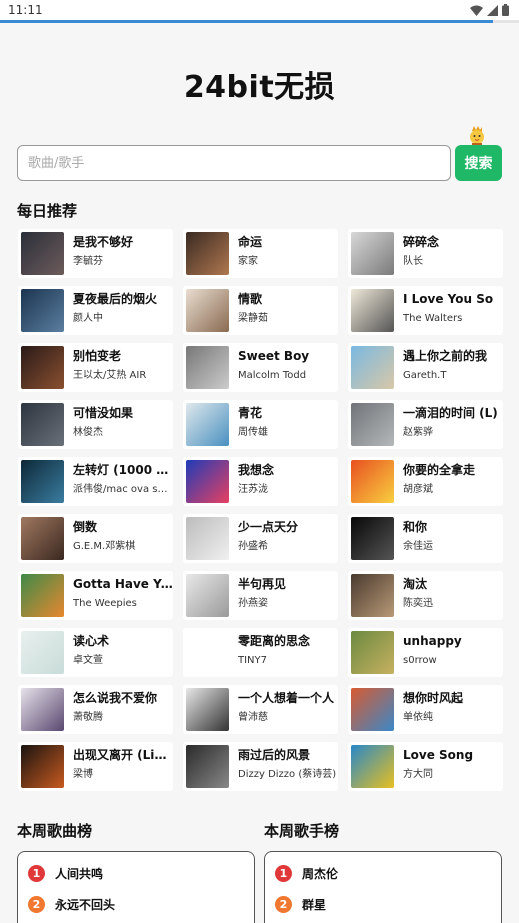  I want to click on song-info: 可惜没如果 林俊杰, so click(123, 424).